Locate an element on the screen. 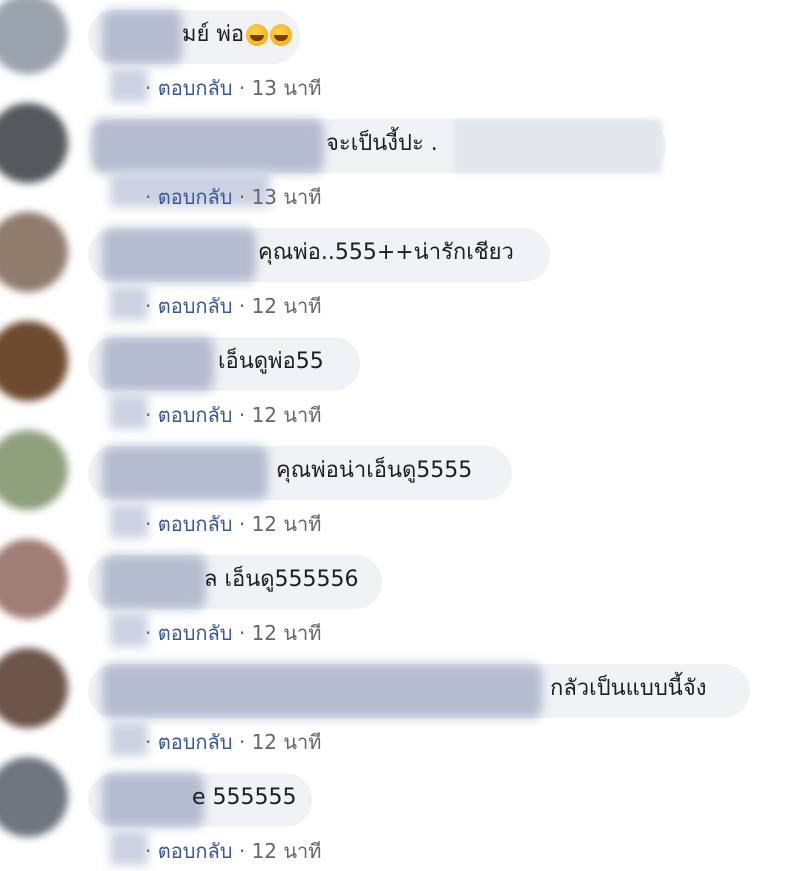 The image size is (800, 871). comment-bubble: e 555555 is located at coordinates (200, 800).